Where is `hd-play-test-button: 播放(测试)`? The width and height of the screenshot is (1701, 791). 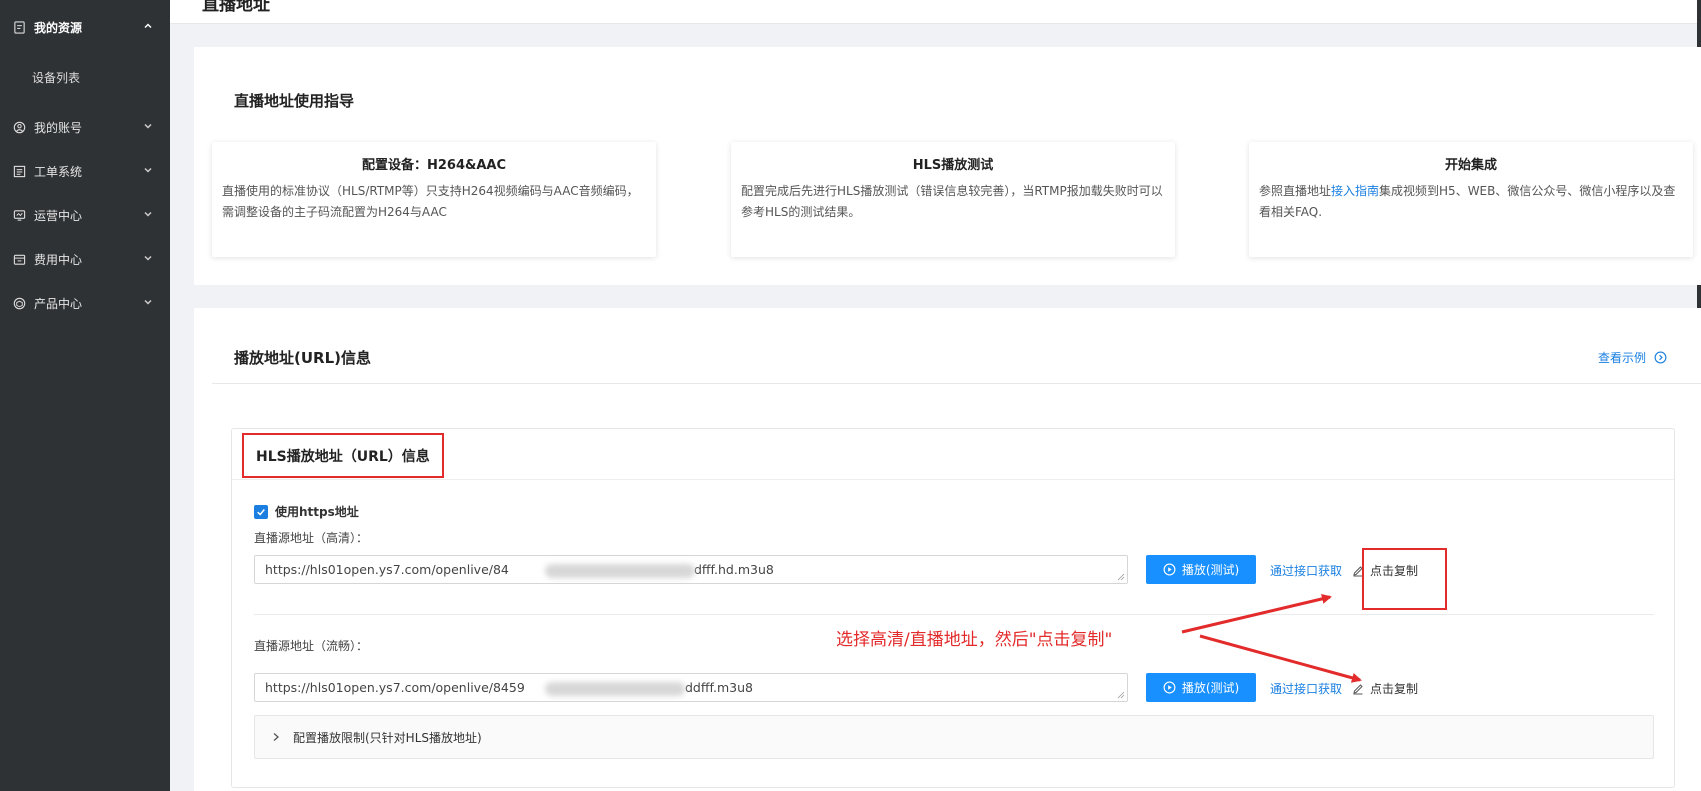
hd-play-test-button: 播放(测试) is located at coordinates (1201, 569).